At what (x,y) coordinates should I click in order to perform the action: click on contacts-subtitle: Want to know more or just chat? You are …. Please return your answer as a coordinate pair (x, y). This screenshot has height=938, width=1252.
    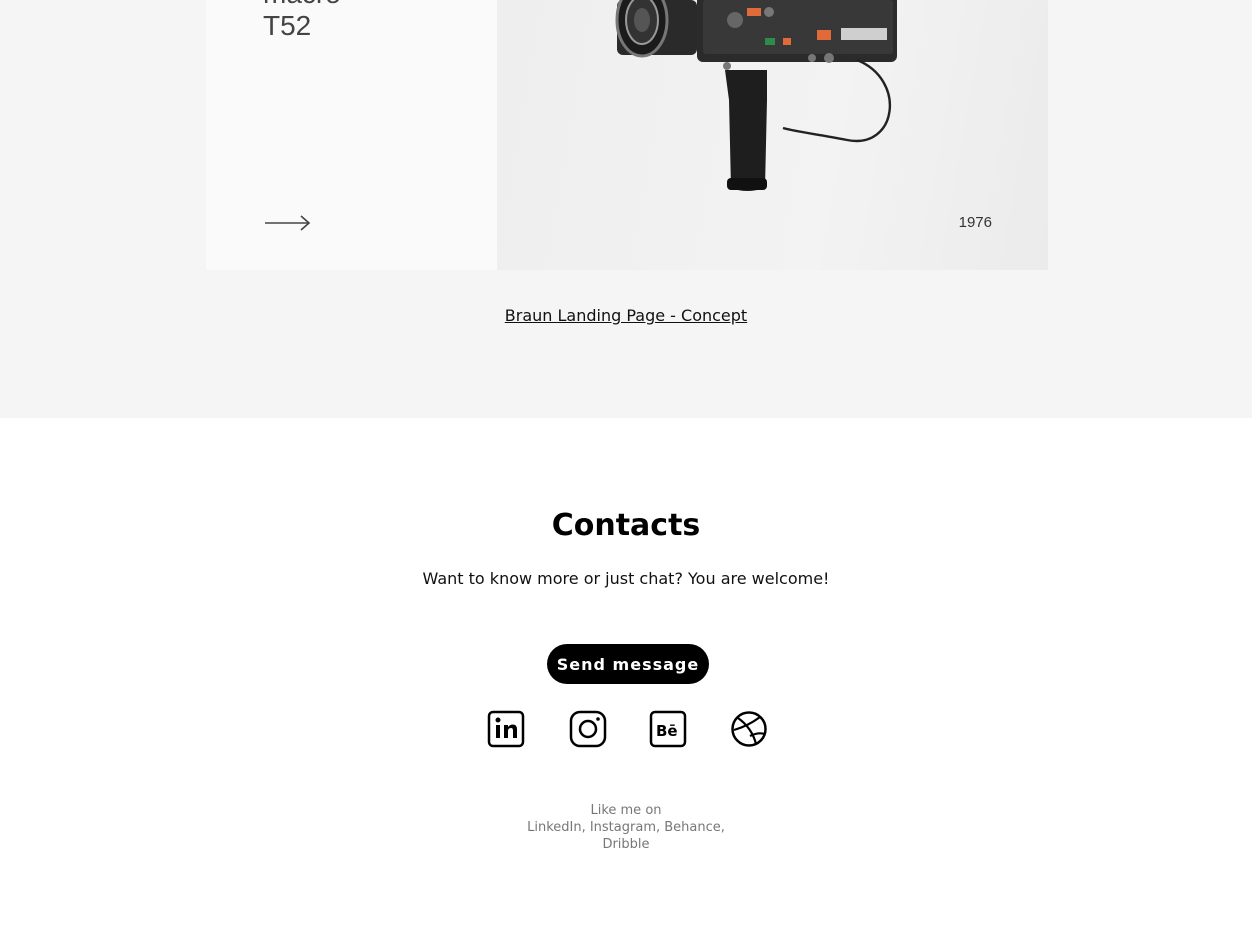
    Looking at the image, I should click on (626, 578).